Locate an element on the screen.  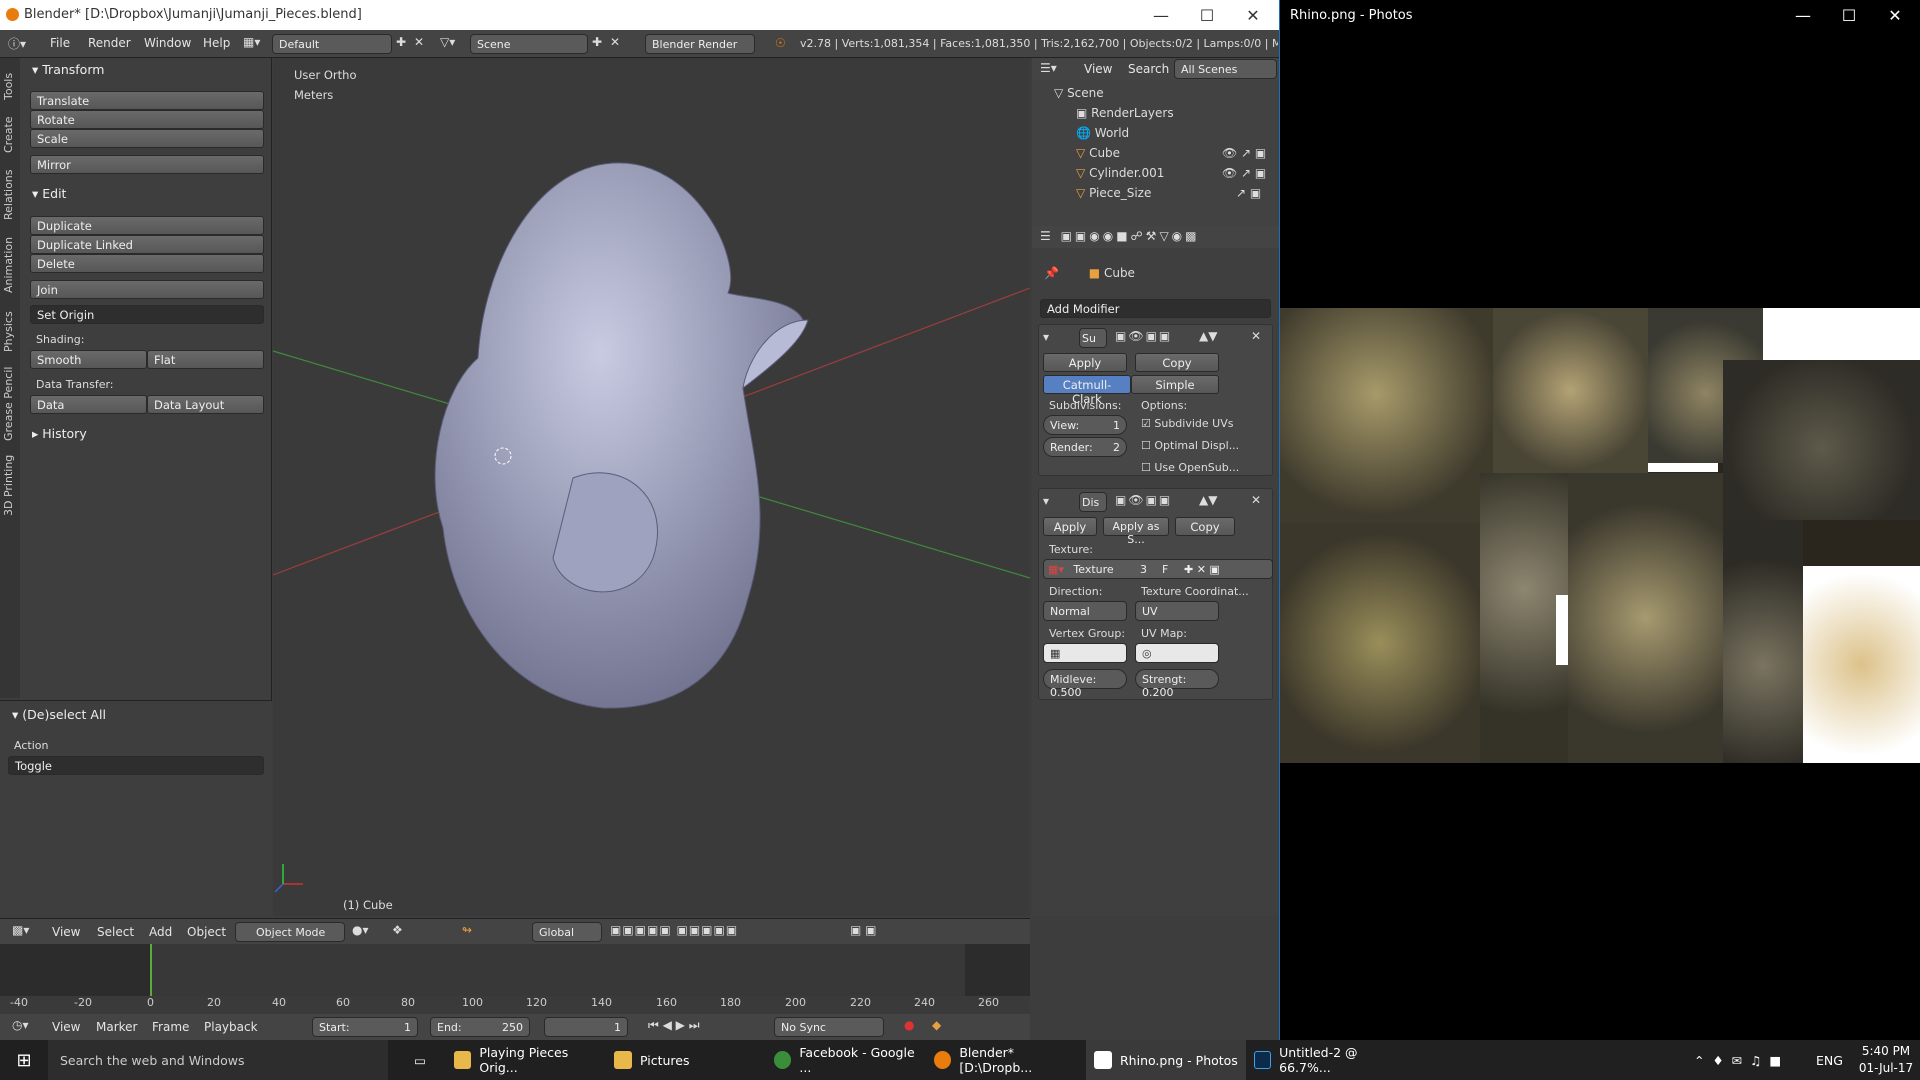
menu-help: Help is located at coordinates (216, 43).